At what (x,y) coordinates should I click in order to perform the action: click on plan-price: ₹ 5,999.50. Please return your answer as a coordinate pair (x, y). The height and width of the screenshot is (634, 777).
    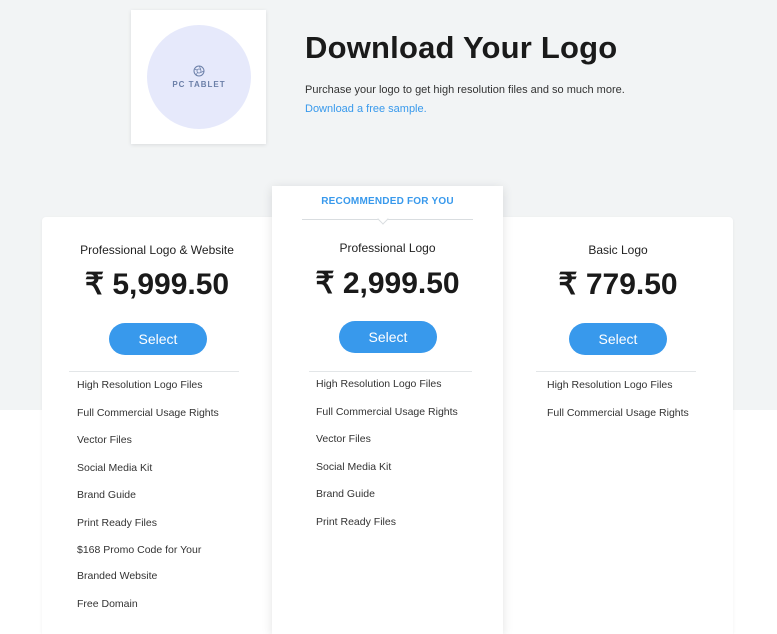
    Looking at the image, I should click on (157, 284).